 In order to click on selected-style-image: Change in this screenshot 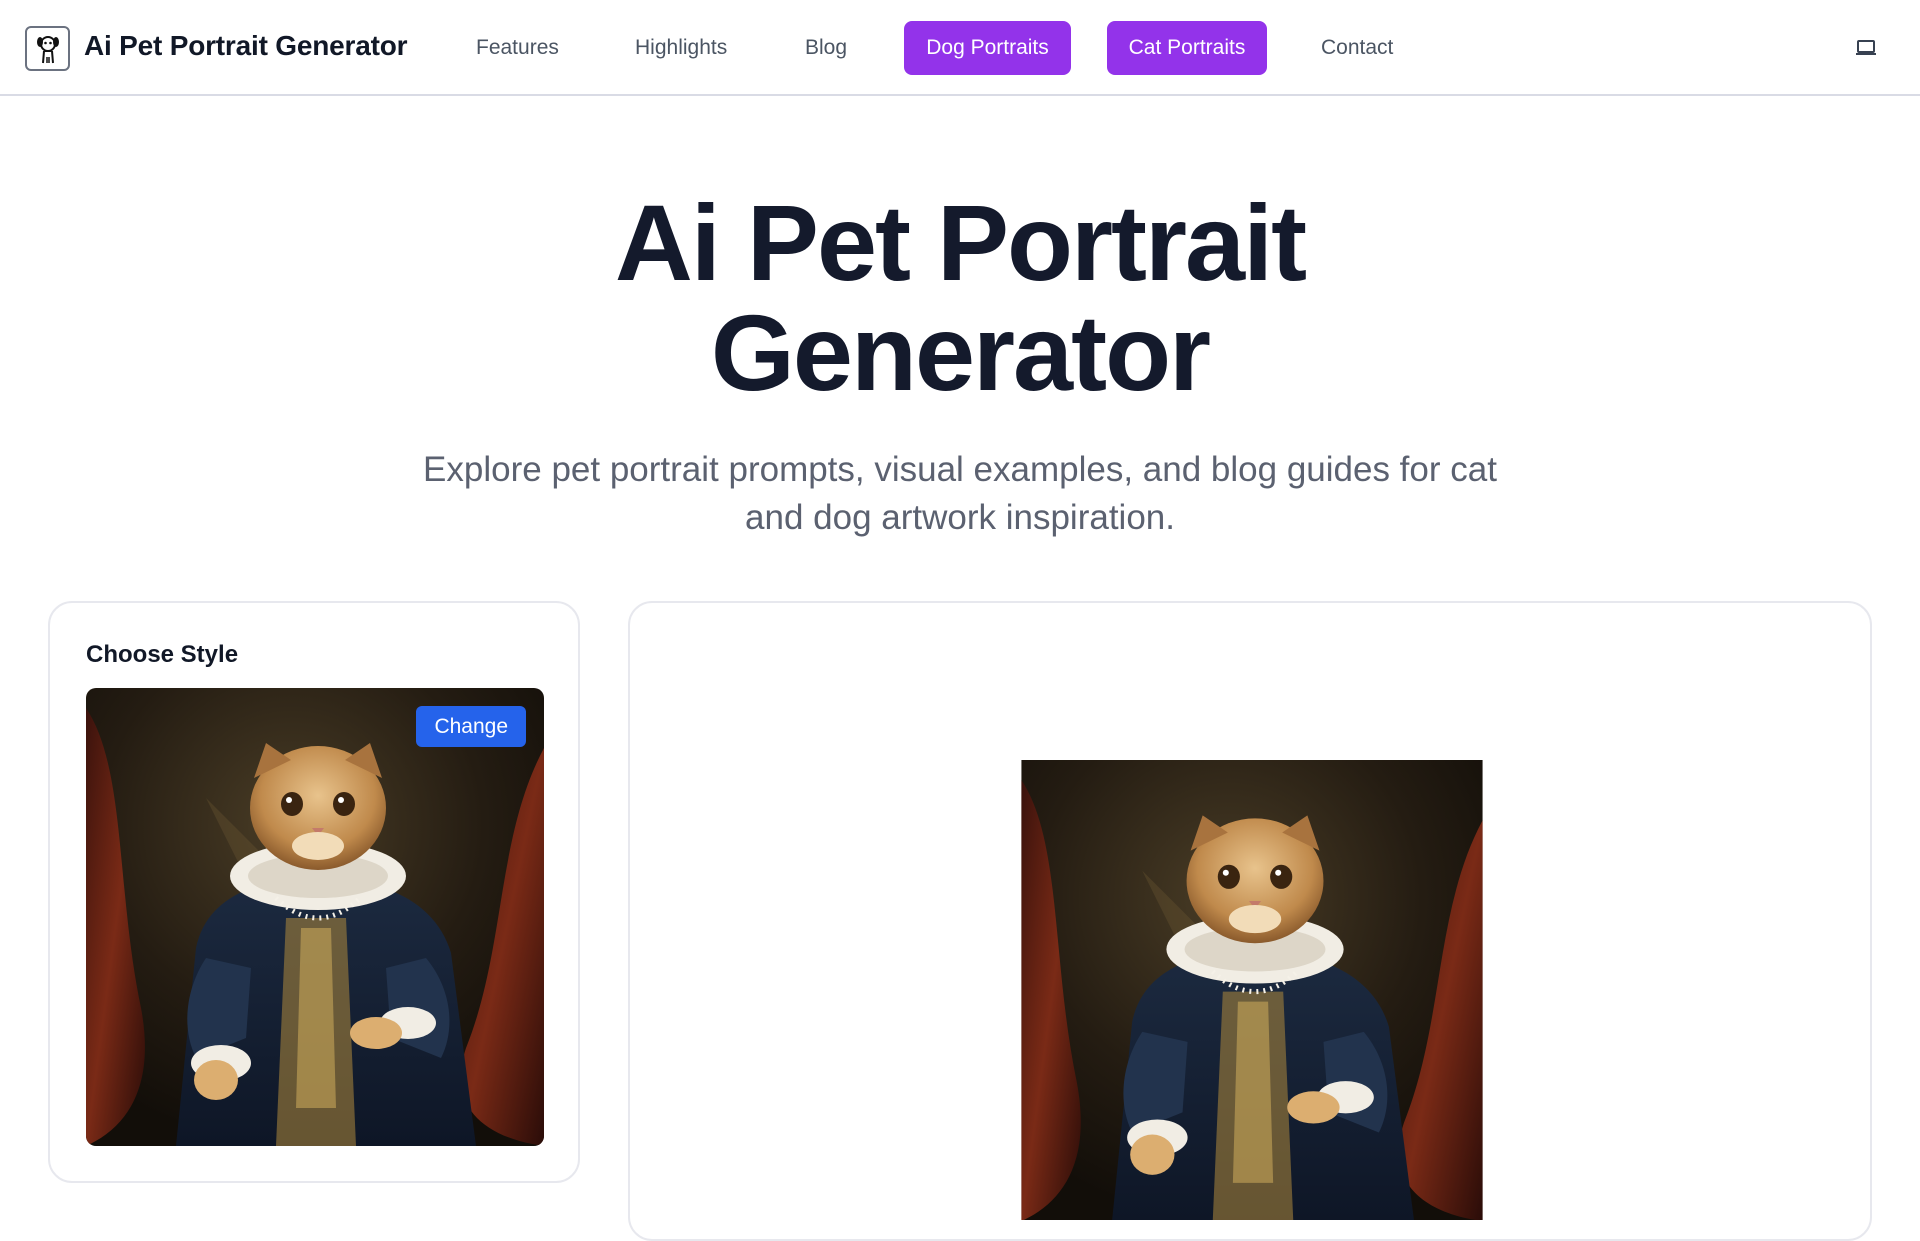, I will do `click(315, 917)`.